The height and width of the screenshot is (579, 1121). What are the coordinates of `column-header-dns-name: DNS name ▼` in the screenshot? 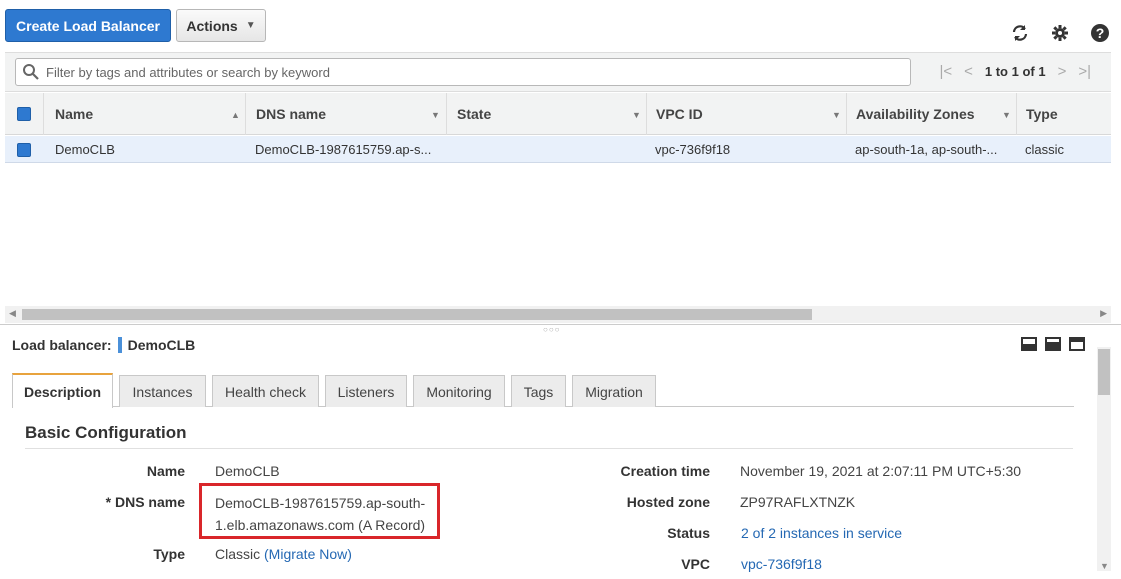 It's located at (351, 114).